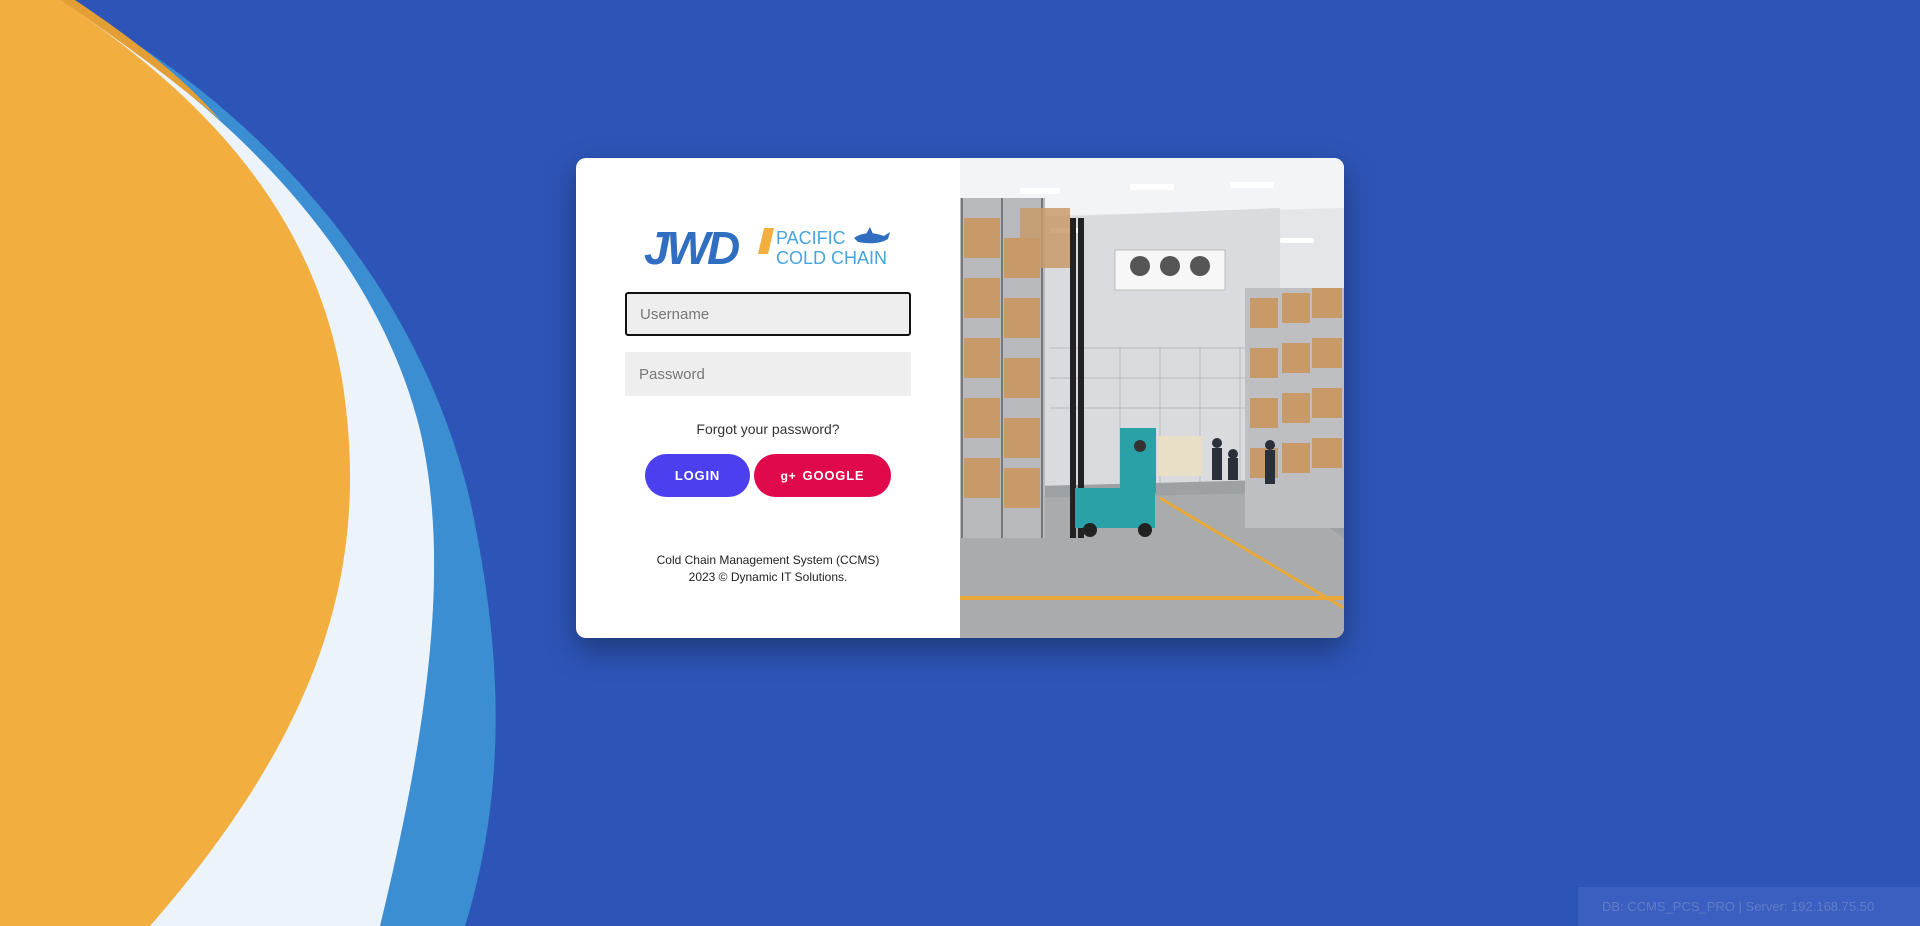  Describe the element at coordinates (768, 577) in the screenshot. I see `footer-line2: 2023 © Dynamic IT Solutions.` at that location.